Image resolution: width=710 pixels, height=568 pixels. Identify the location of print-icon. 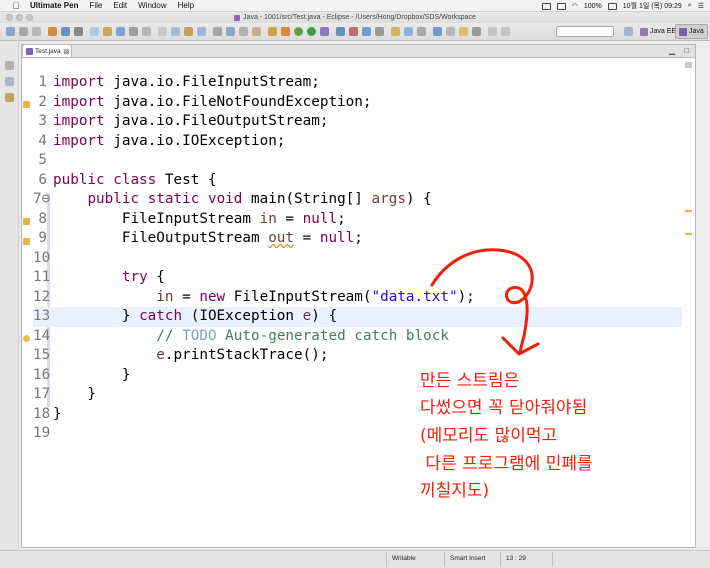
(36, 31).